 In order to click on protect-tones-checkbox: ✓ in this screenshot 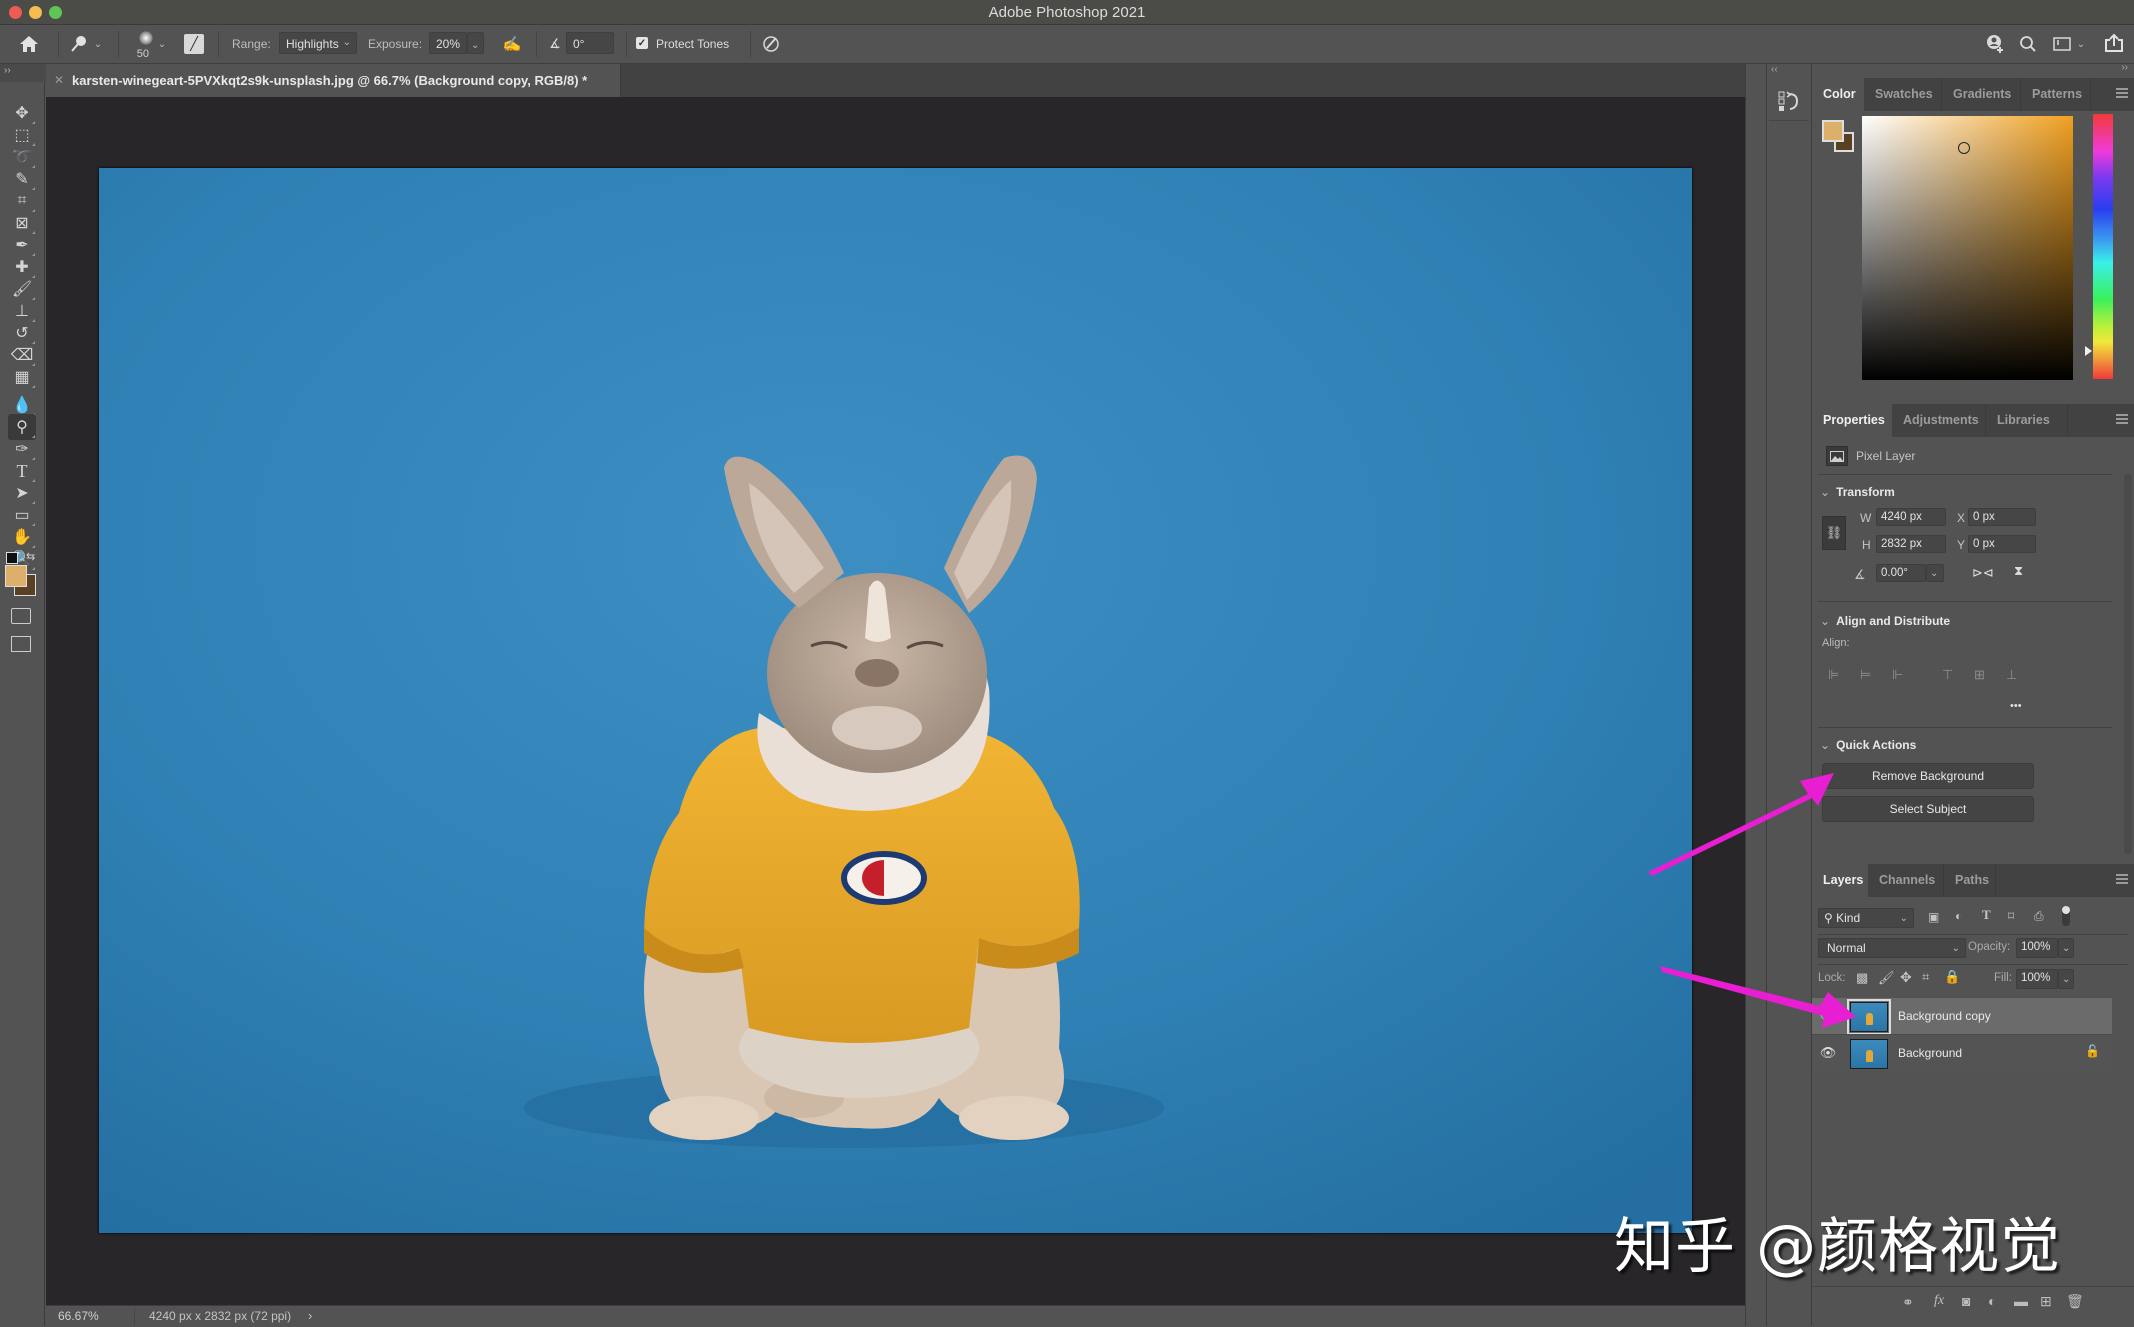, I will do `click(642, 43)`.